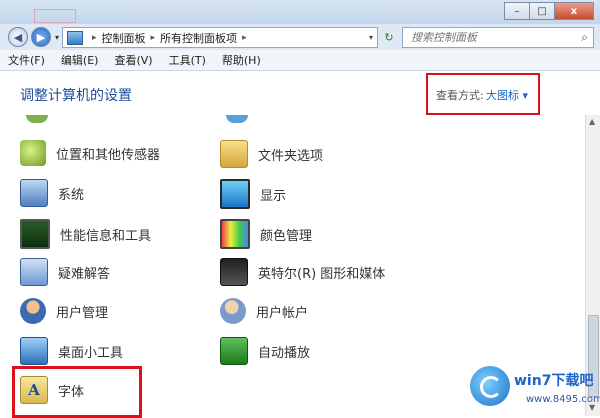 The width and height of the screenshot is (600, 418). What do you see at coordinates (291, 156) in the screenshot?
I see `item-label: 文件夹选项` at bounding box center [291, 156].